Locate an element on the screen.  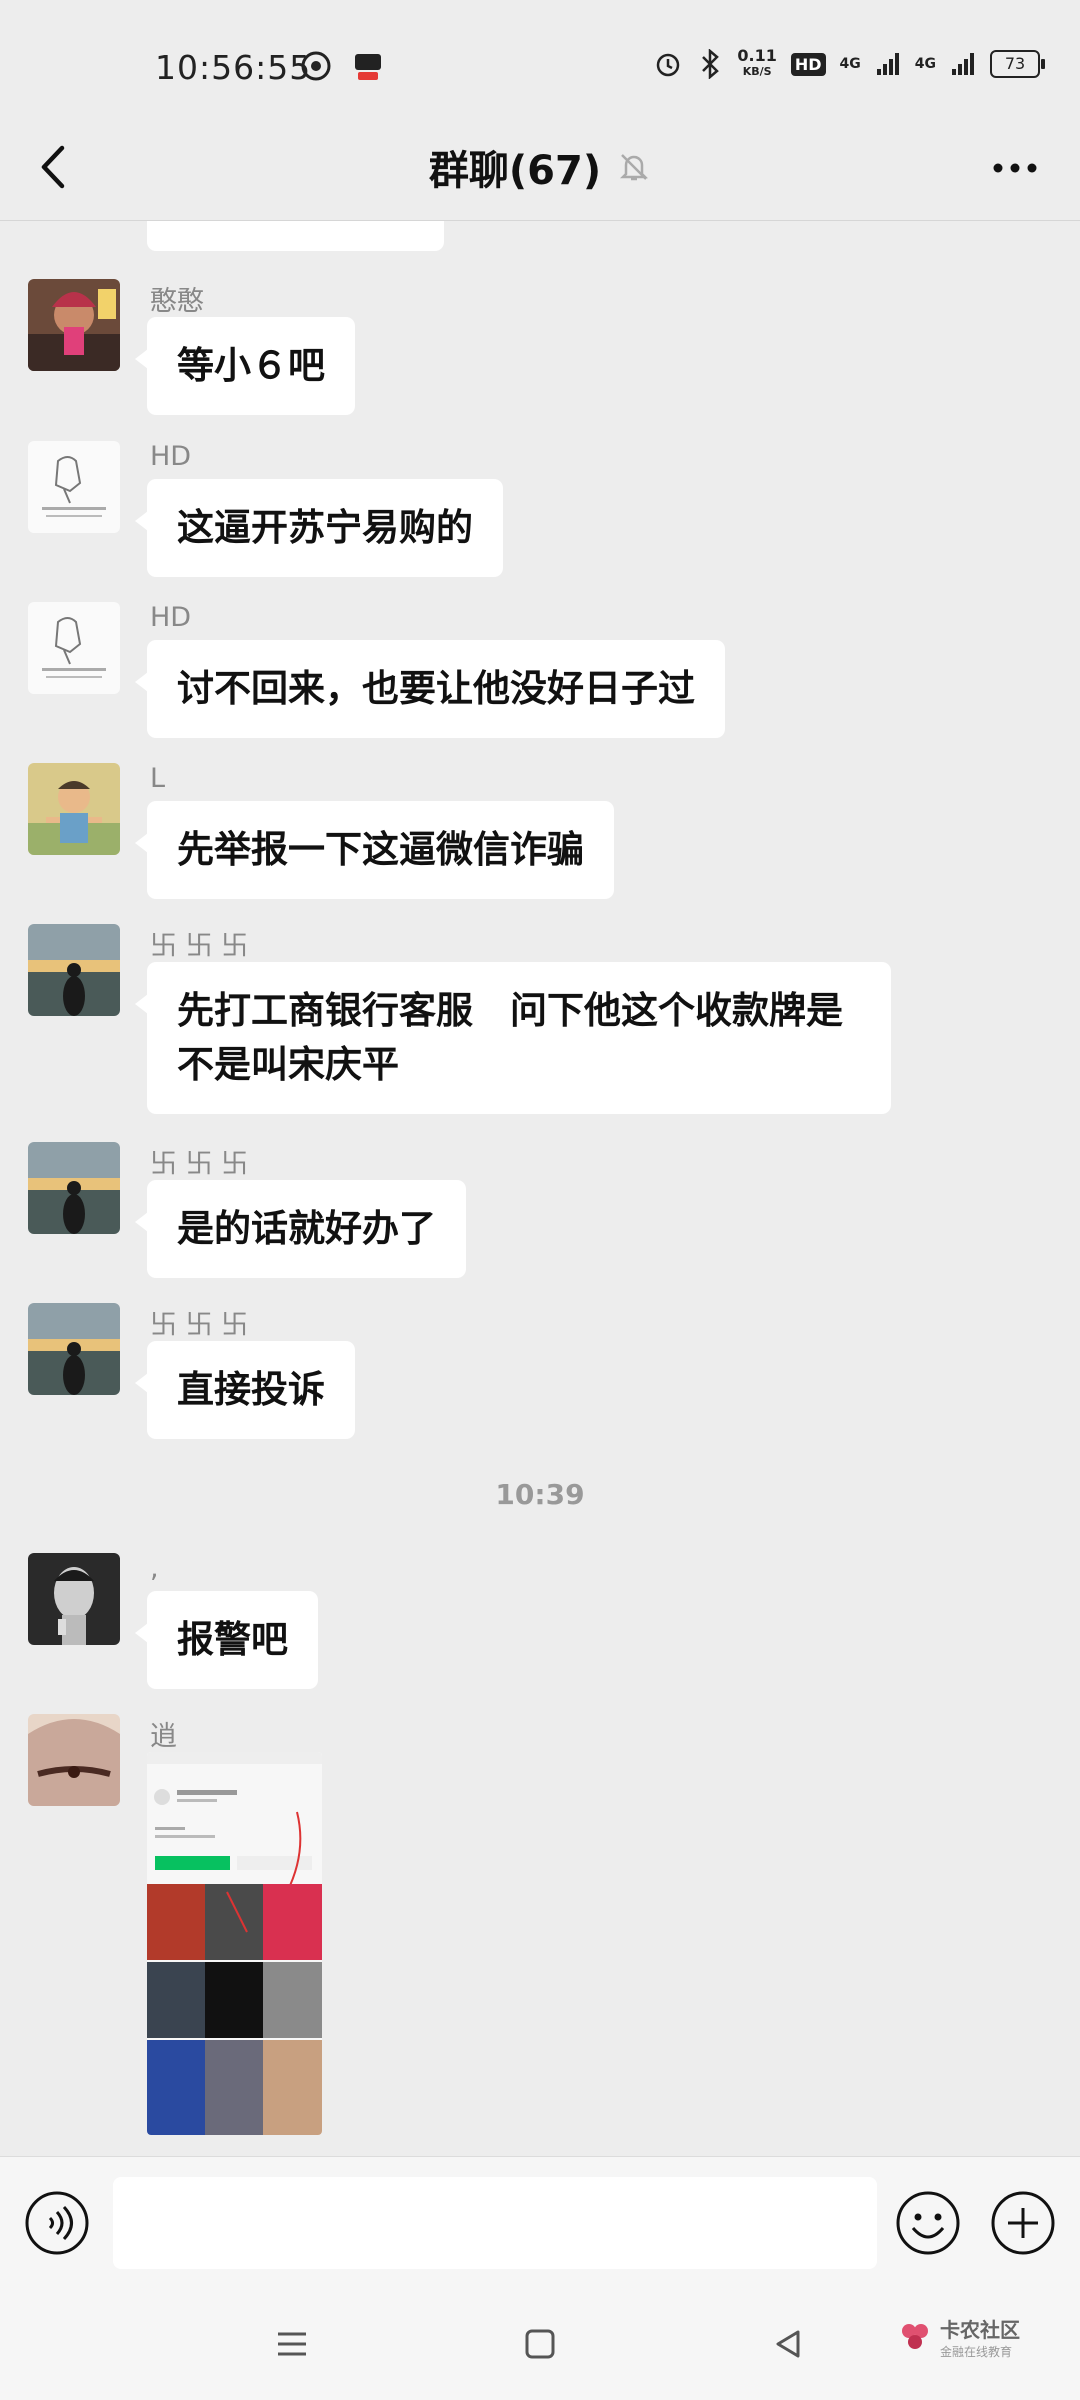
time-divider: 10:39 is located at coordinates (540, 1494).